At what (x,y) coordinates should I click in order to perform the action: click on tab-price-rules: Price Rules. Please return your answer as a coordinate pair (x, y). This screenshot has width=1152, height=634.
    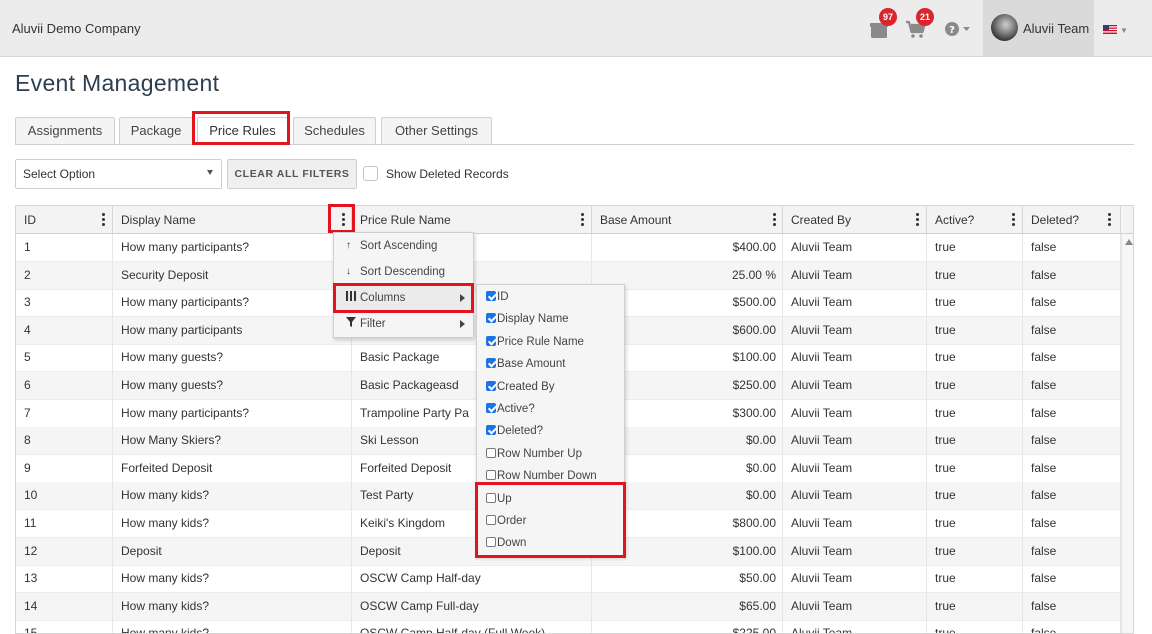
    Looking at the image, I should click on (242, 131).